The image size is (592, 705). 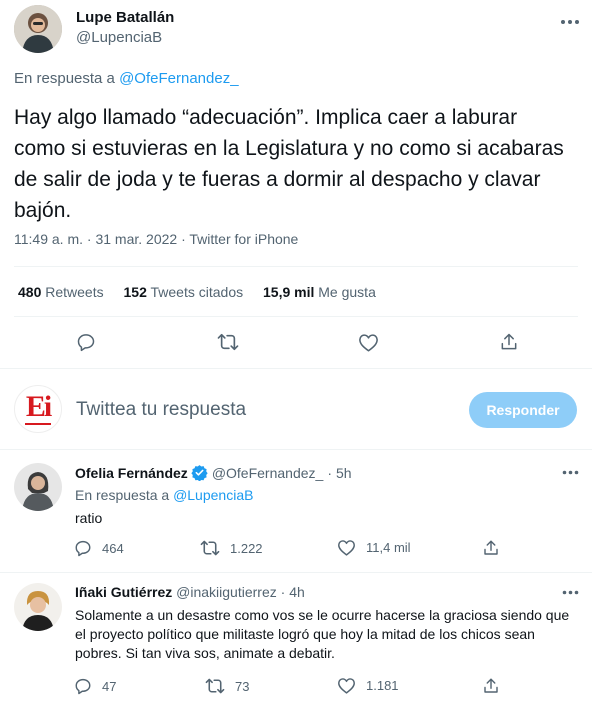 What do you see at coordinates (382, 685) in the screenshot?
I see `like-count: 1.181` at bounding box center [382, 685].